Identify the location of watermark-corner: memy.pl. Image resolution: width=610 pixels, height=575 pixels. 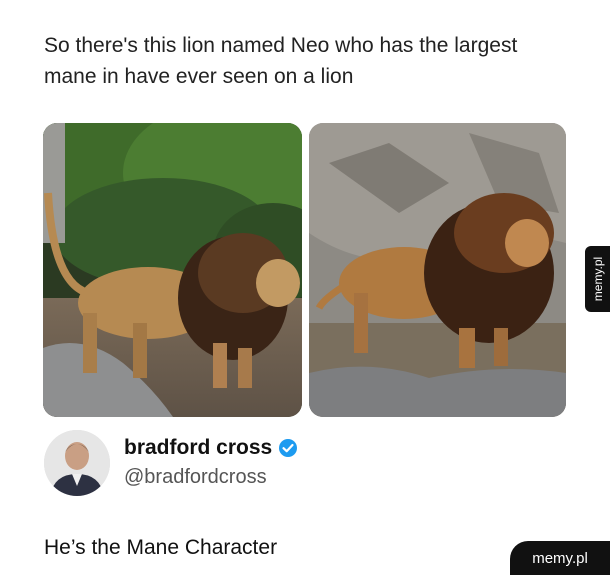
(560, 558).